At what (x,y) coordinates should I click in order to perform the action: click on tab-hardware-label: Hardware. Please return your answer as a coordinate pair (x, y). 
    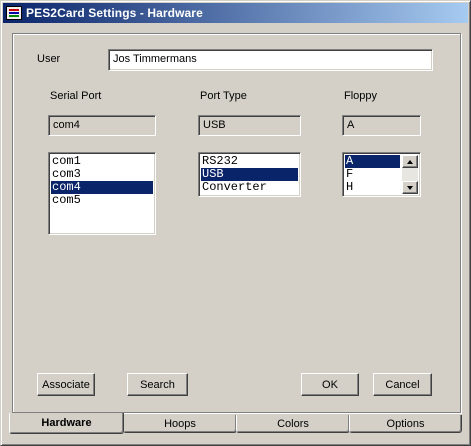
    Looking at the image, I should click on (66, 423).